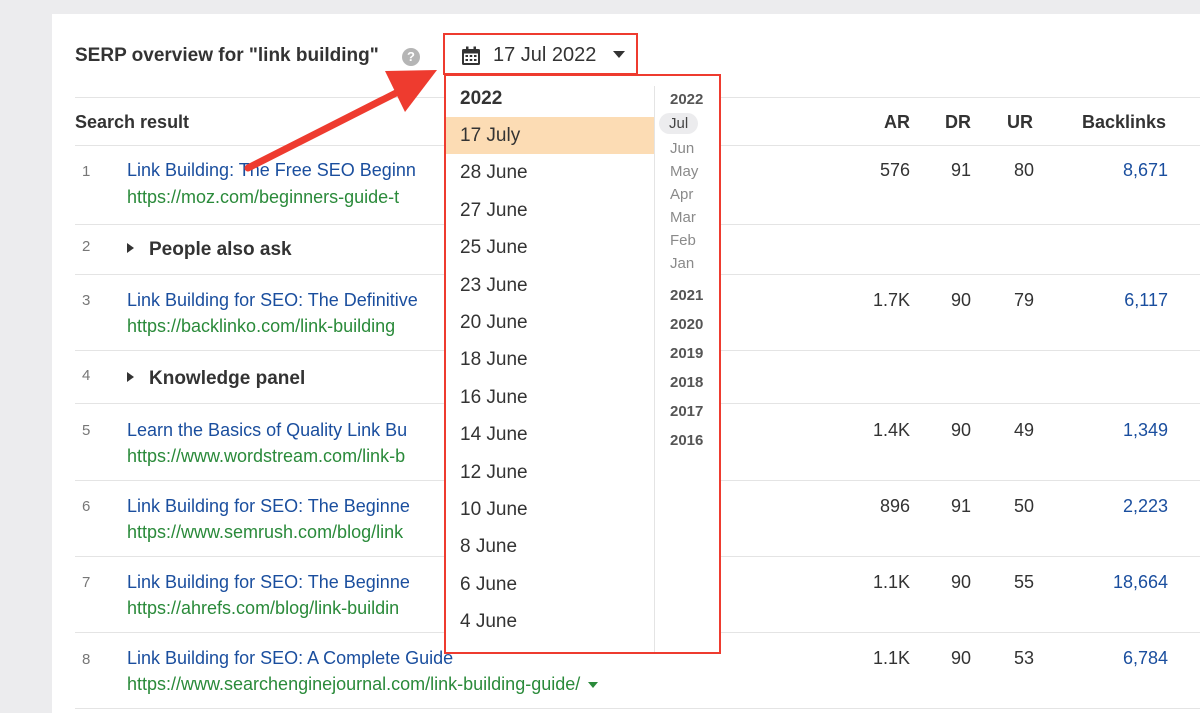  I want to click on ar-value: 1.4K, so click(891, 430).